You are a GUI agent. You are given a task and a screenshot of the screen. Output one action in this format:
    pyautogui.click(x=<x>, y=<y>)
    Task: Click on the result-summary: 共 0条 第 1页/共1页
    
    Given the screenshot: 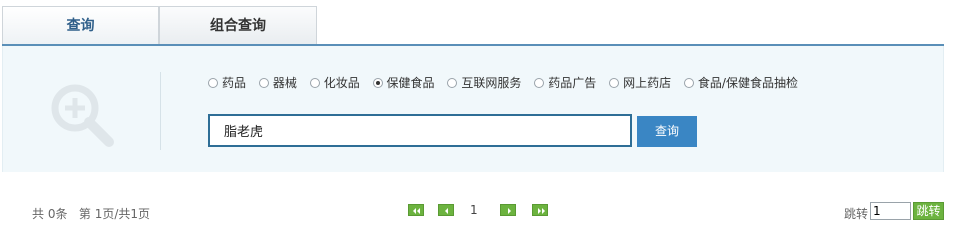 What is the action you would take?
    pyautogui.click(x=91, y=213)
    